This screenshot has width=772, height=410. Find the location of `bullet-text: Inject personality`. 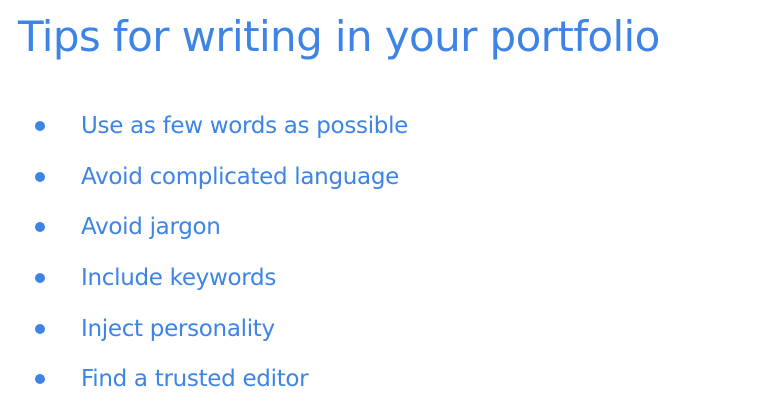

bullet-text: Inject personality is located at coordinates (178, 328).